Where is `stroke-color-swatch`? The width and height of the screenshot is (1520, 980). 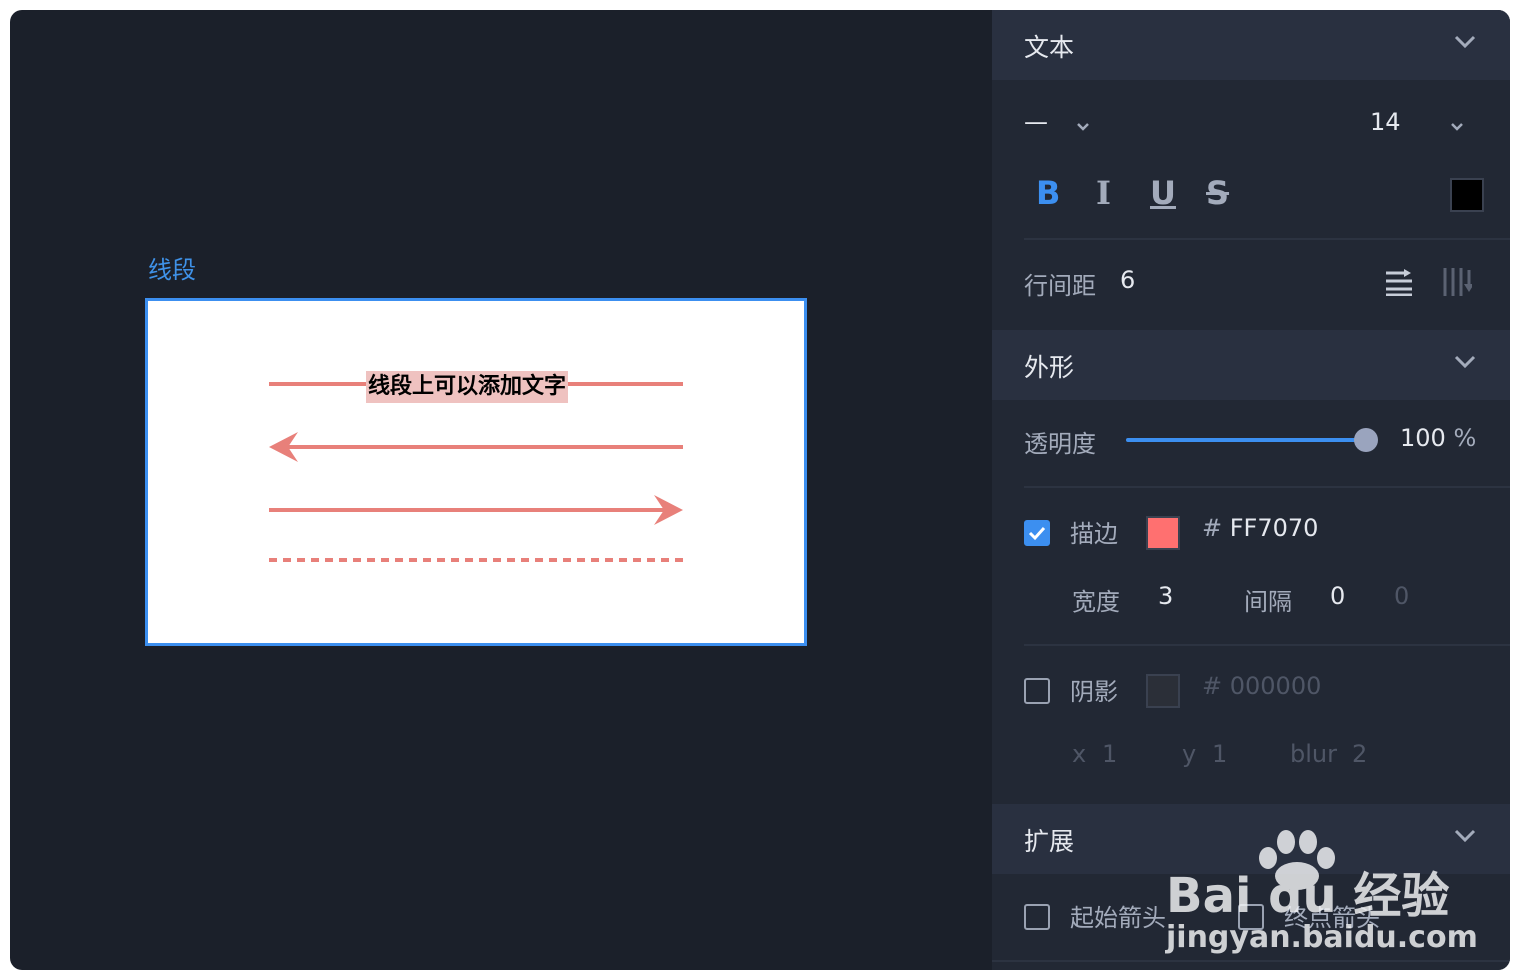
stroke-color-swatch is located at coordinates (1163, 533).